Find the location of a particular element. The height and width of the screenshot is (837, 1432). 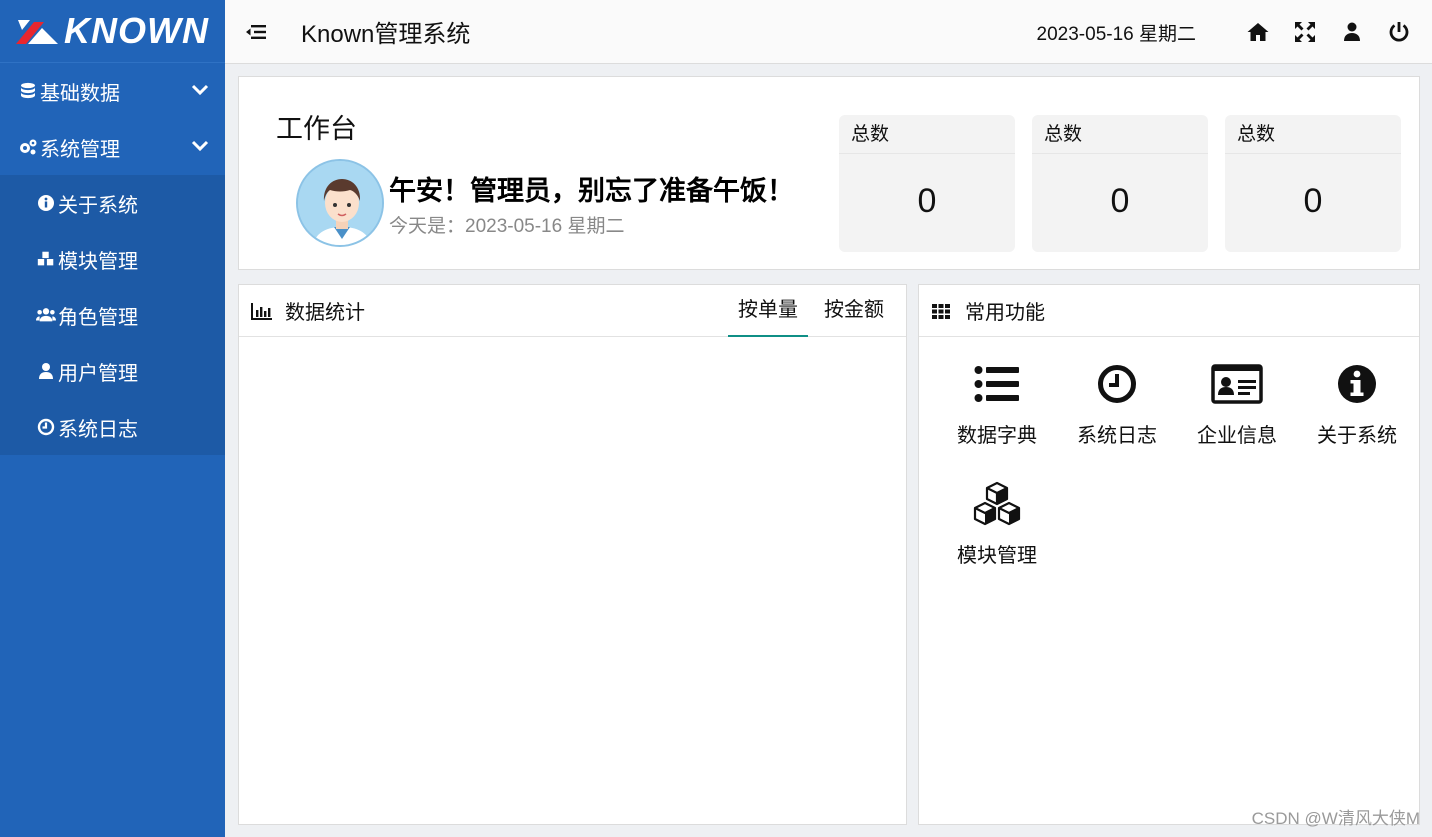

sidebar-item-label: 用户管理 is located at coordinates (98, 373).